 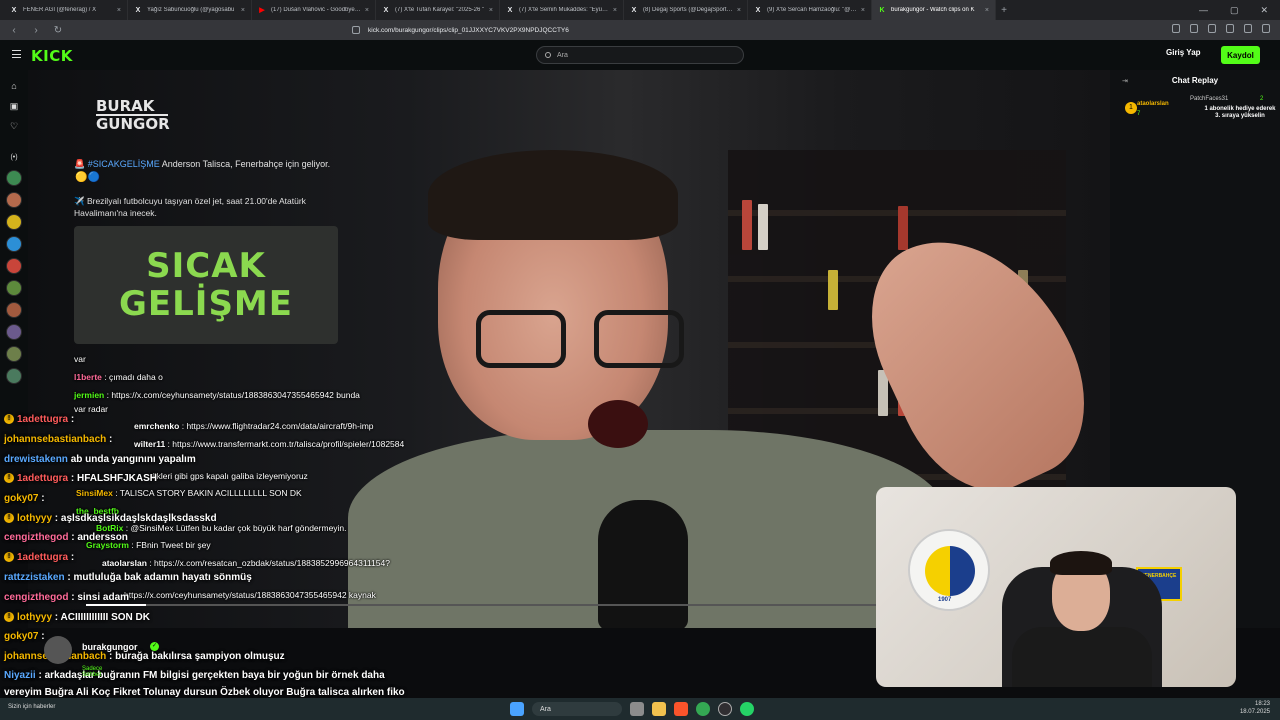 I want to click on overlay-chat-message: goky07 :, so click(x=24, y=636).